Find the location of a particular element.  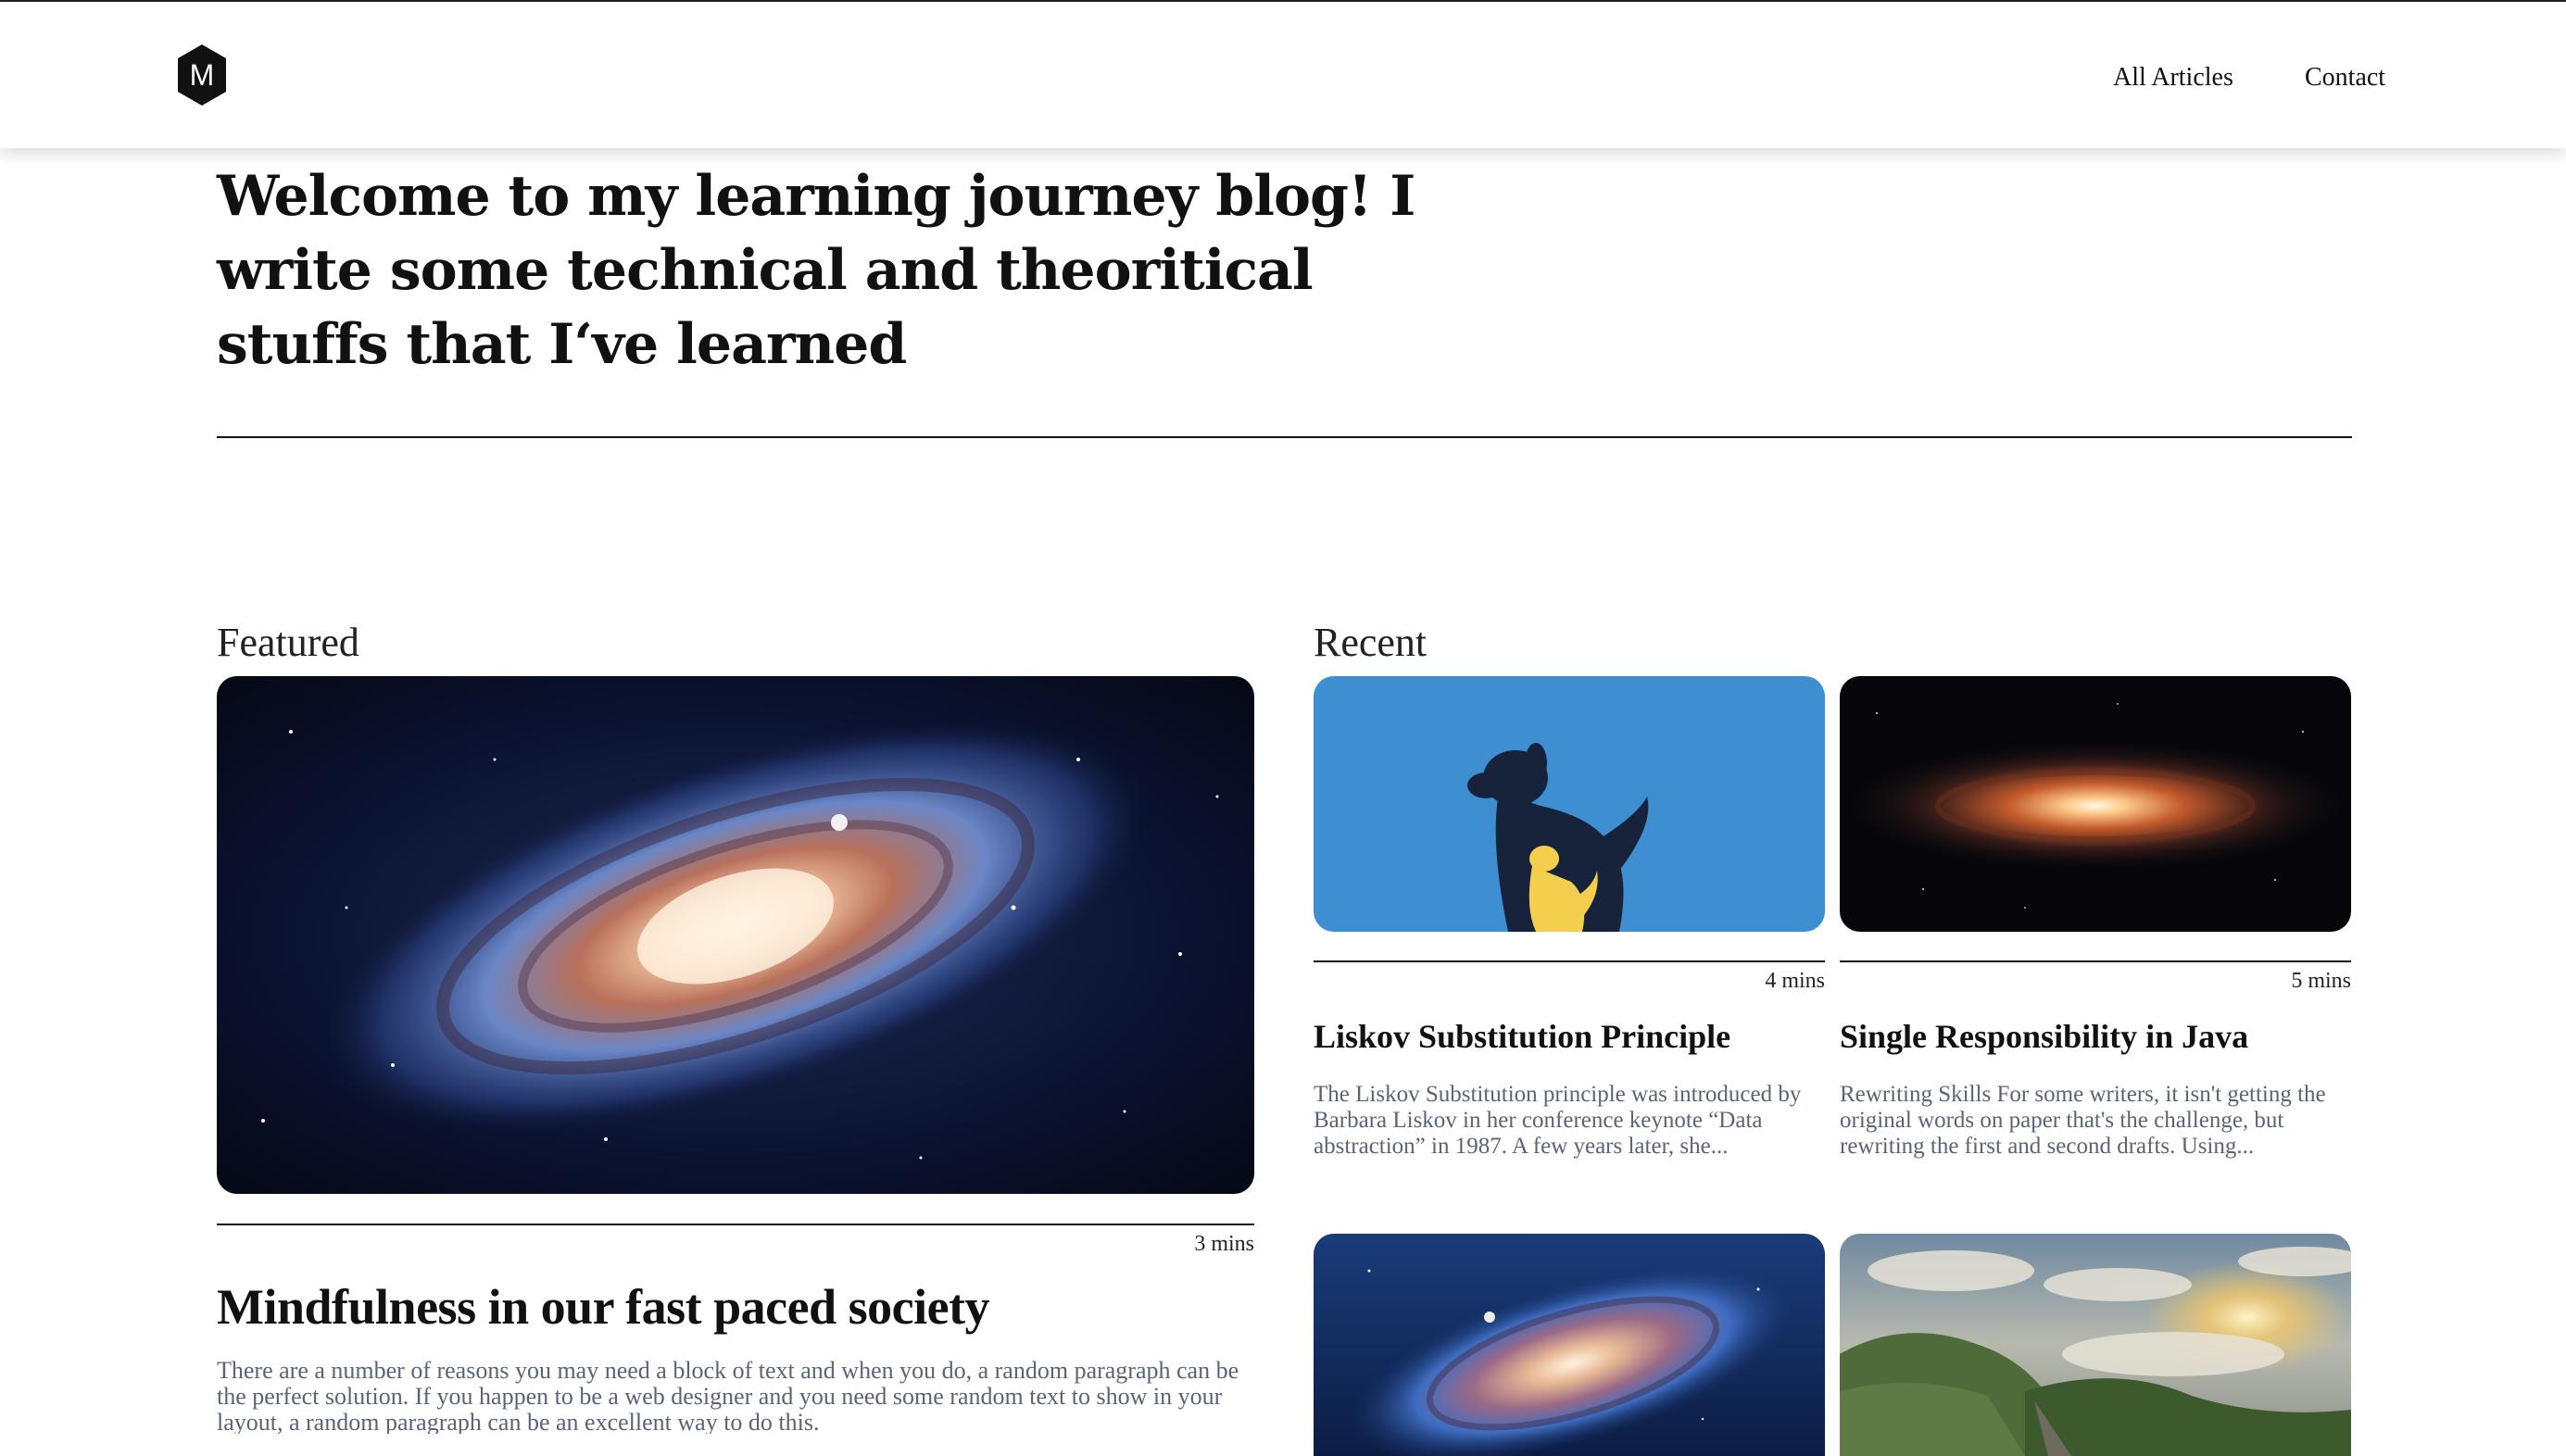

featured-divider is located at coordinates (735, 1224).